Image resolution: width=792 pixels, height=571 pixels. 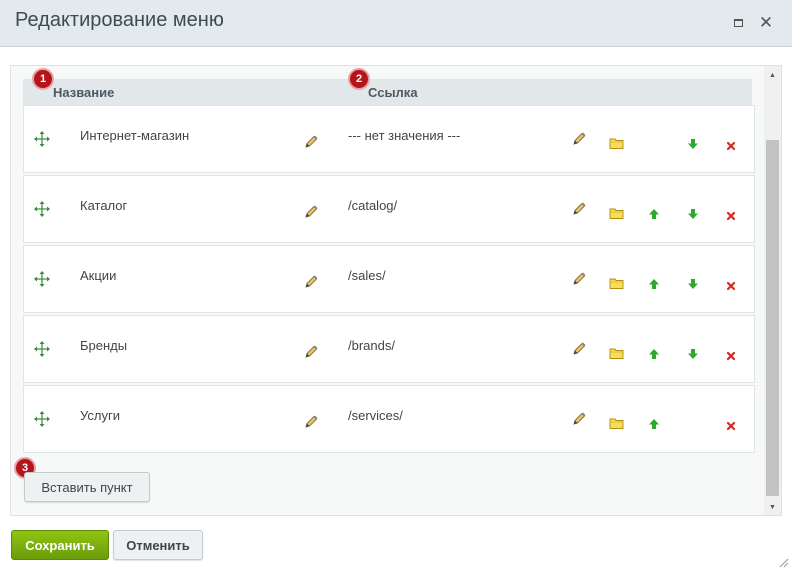 What do you see at coordinates (375, 415) in the screenshot?
I see `menu-item-link: /services/` at bounding box center [375, 415].